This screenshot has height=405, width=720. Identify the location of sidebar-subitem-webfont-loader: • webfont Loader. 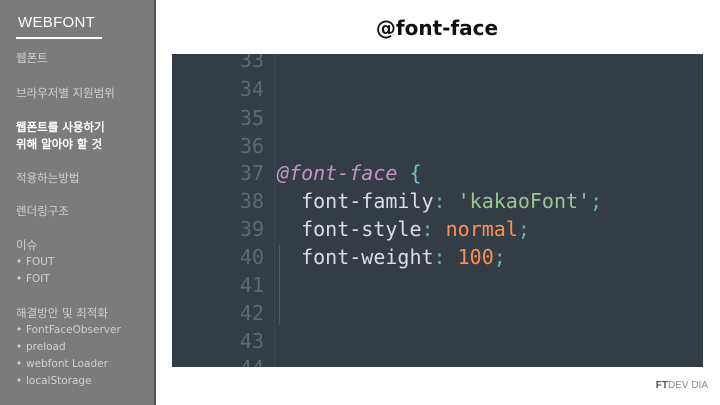
(62, 364).